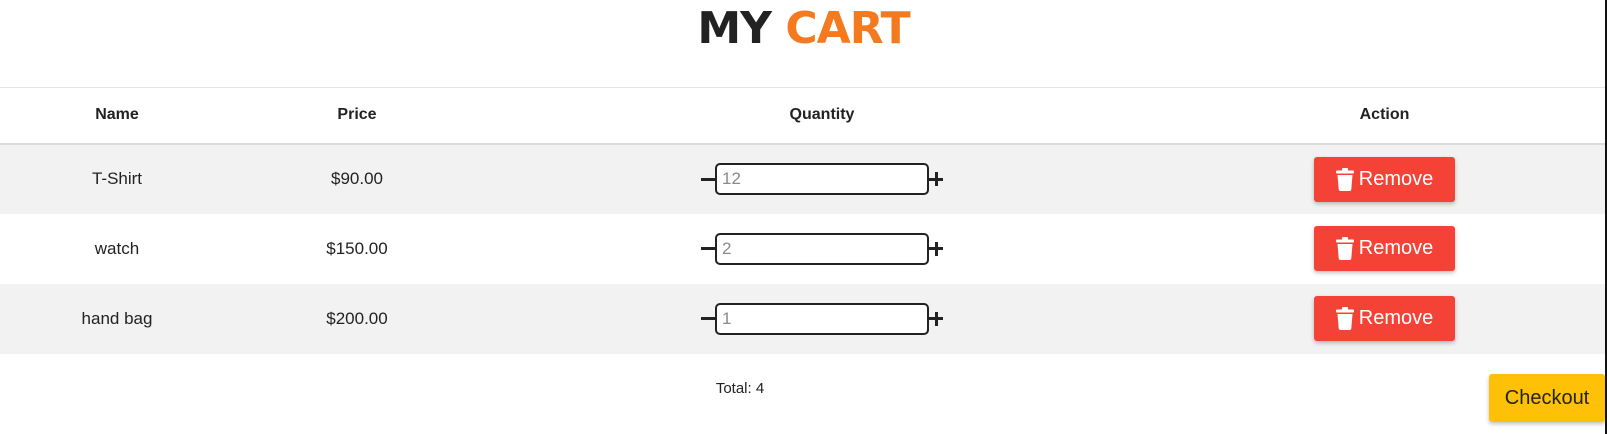  Describe the element at coordinates (1384, 115) in the screenshot. I see `column-header-action: Action` at that location.